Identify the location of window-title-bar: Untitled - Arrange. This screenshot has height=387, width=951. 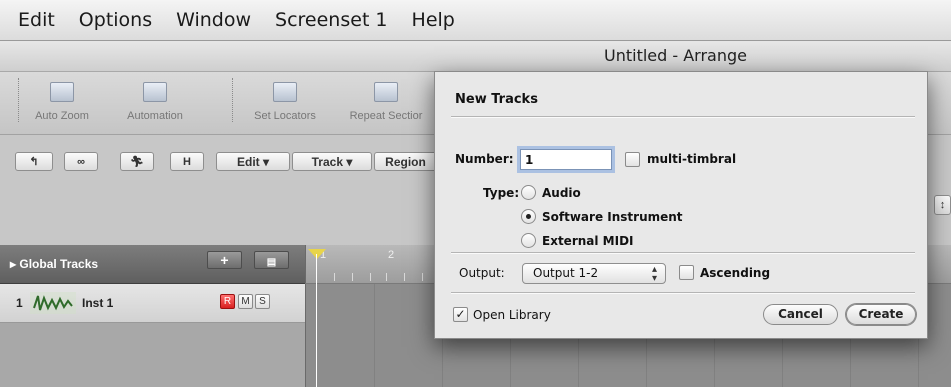
(475, 56).